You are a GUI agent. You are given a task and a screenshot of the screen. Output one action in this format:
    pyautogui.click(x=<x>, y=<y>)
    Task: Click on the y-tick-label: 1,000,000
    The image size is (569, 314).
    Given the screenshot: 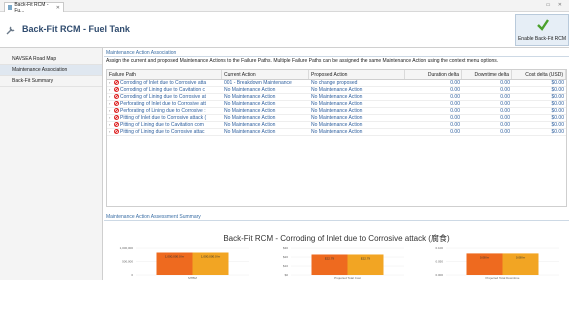 What is the action you would take?
    pyautogui.click(x=127, y=248)
    